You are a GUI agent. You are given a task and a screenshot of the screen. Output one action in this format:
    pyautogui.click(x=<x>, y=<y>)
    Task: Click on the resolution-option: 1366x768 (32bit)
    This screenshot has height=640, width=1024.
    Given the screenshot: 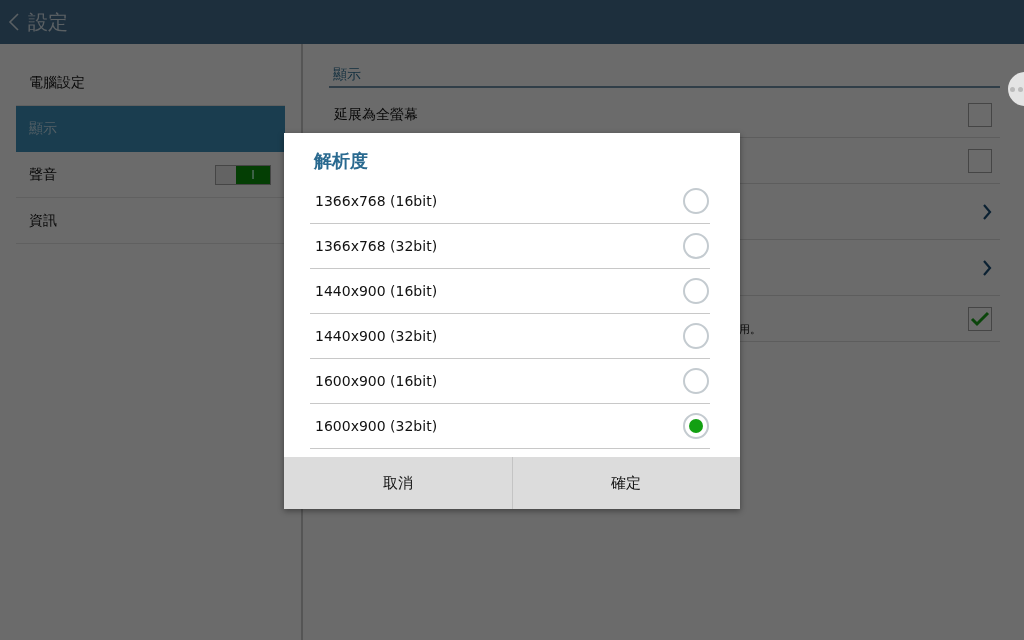 What is the action you would take?
    pyautogui.click(x=510, y=246)
    